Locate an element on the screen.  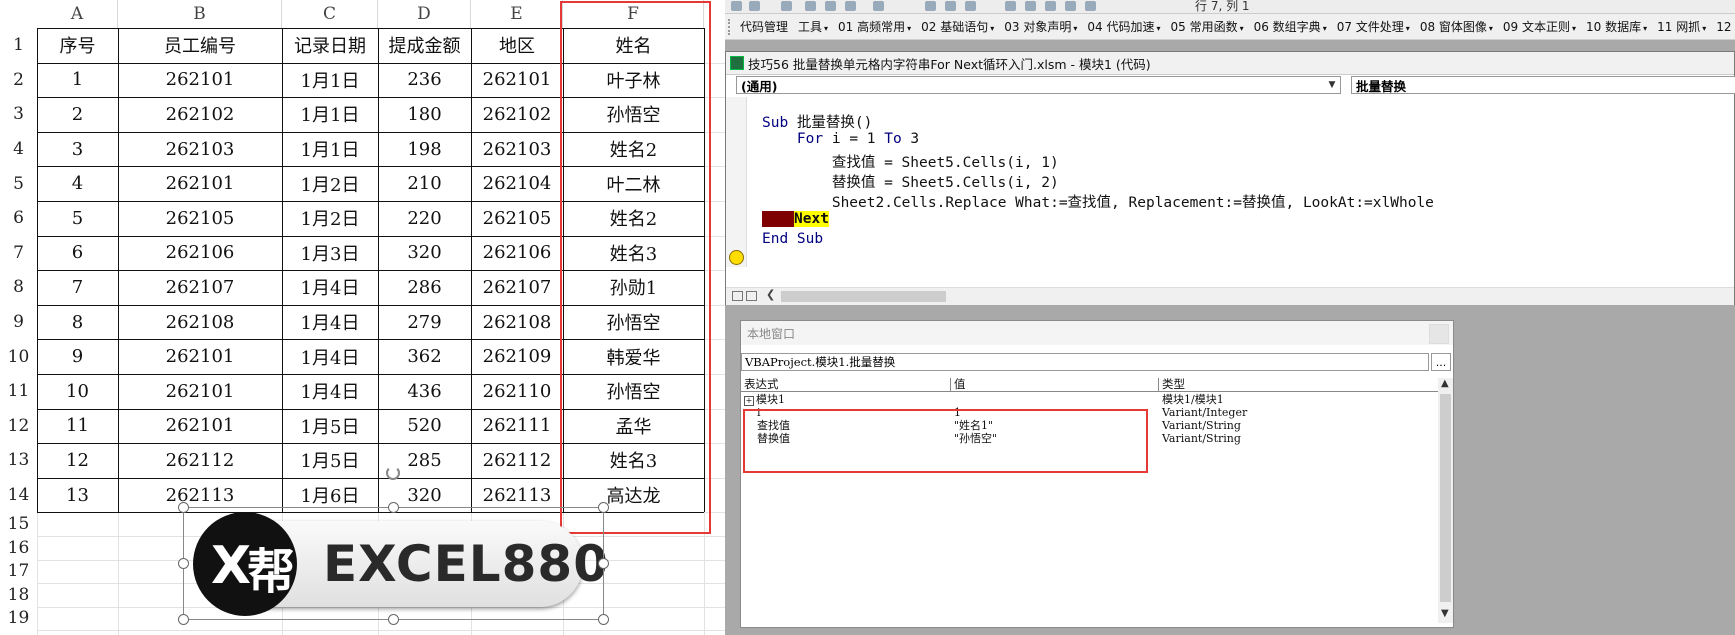
row-header-16: 16 is located at coordinates (18, 548).